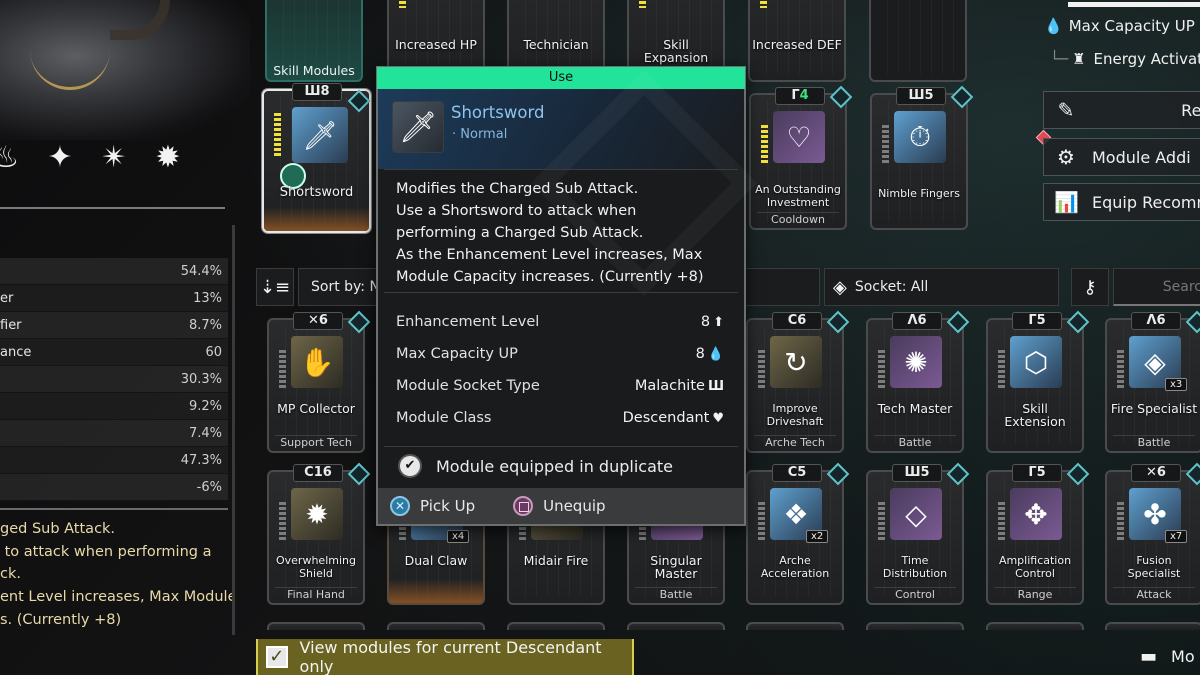 The image size is (1200, 675). I want to click on skill-modules-slot: Skill Modules, so click(314, 41).